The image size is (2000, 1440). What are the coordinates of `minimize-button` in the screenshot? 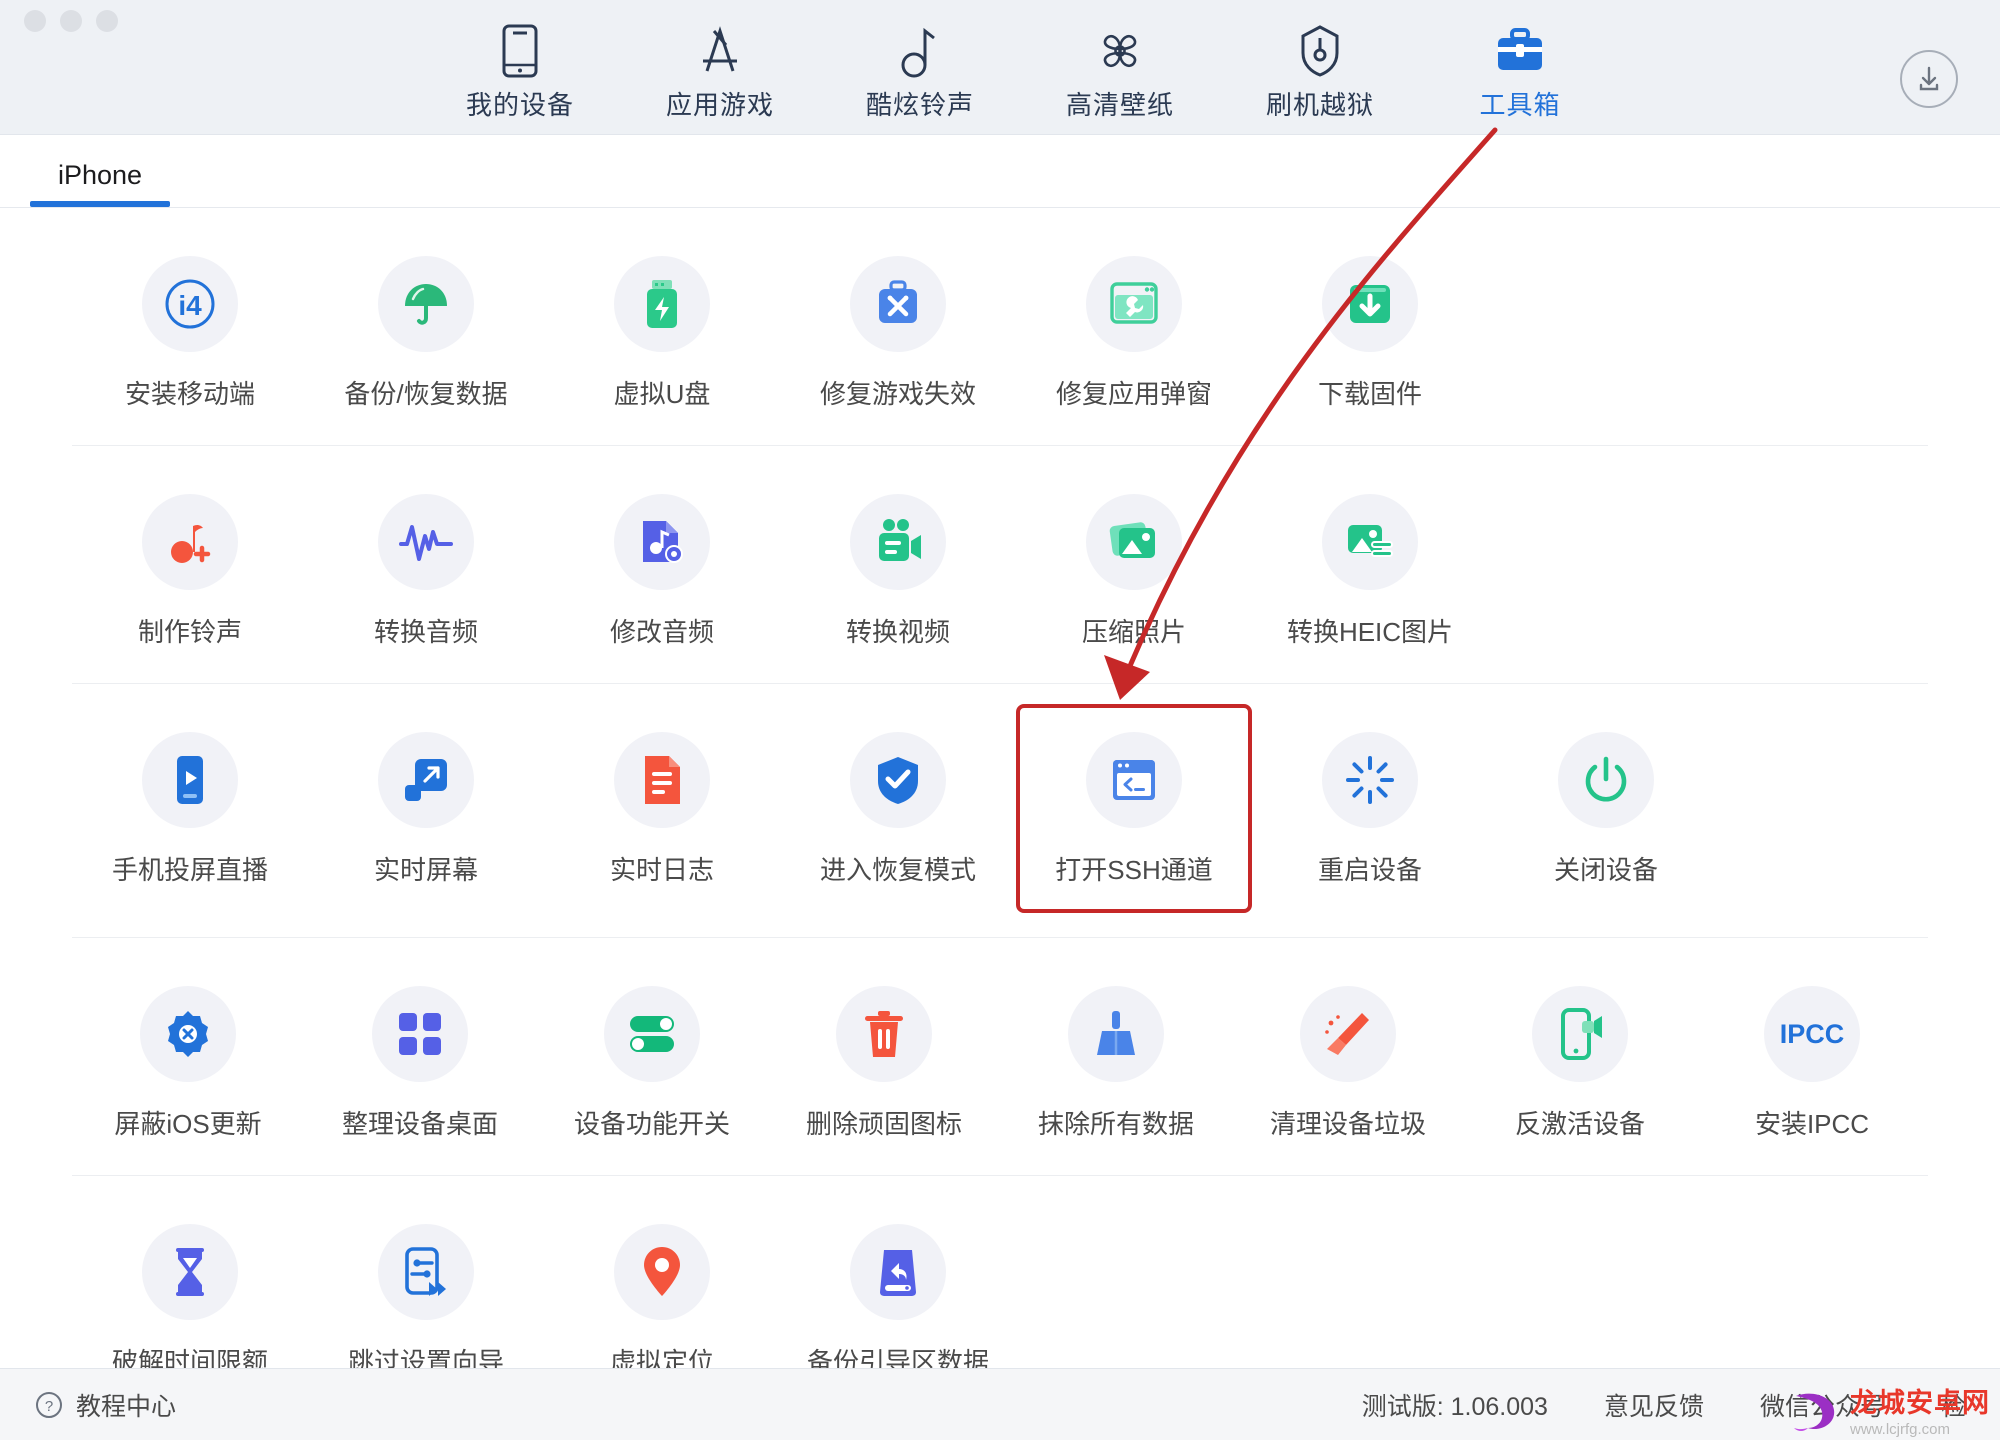 It's located at (71, 21).